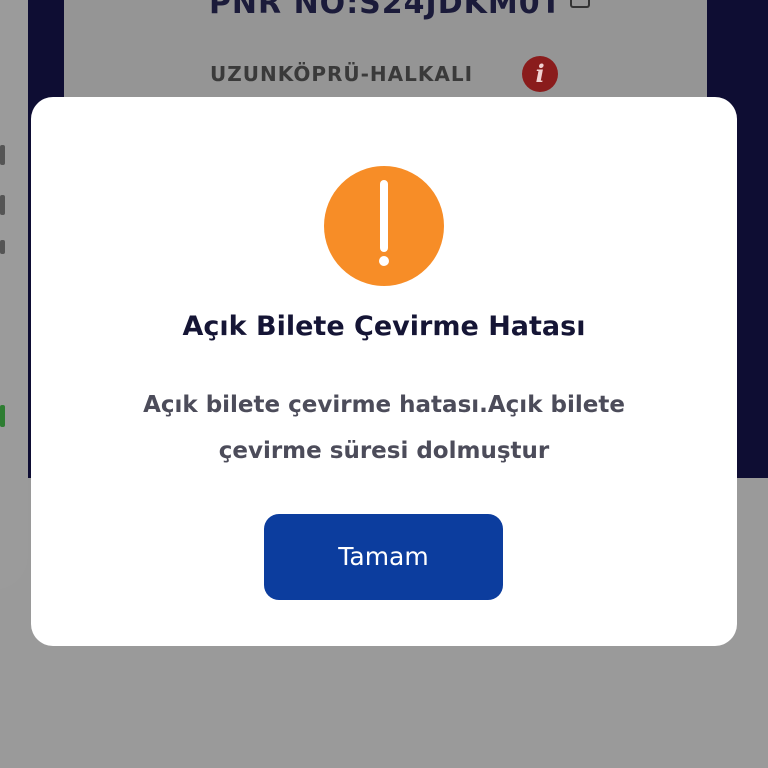  I want to click on copy-icon, so click(580, 4).